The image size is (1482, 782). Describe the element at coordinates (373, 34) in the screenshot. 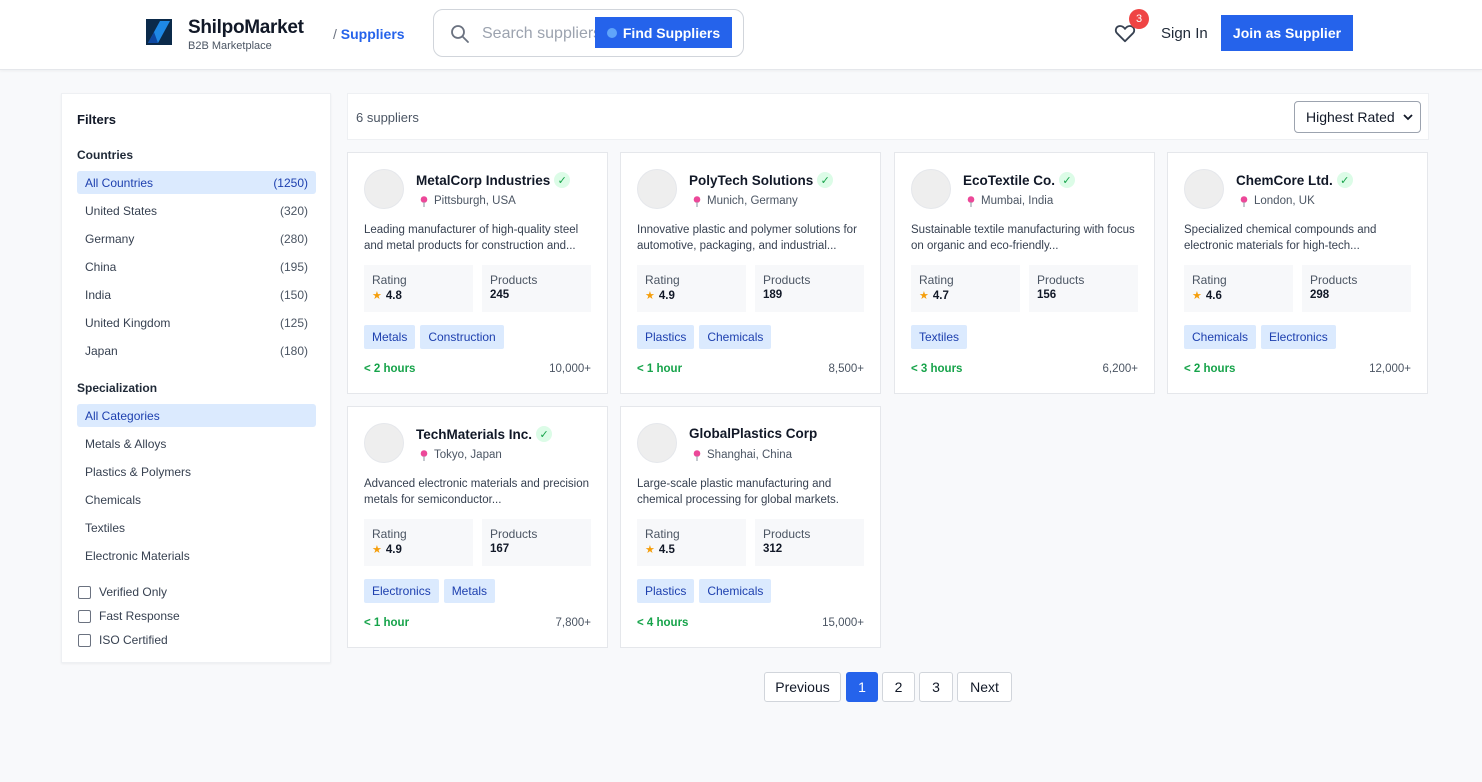

I see `breadcrumb-suppliers: Suppliers` at that location.